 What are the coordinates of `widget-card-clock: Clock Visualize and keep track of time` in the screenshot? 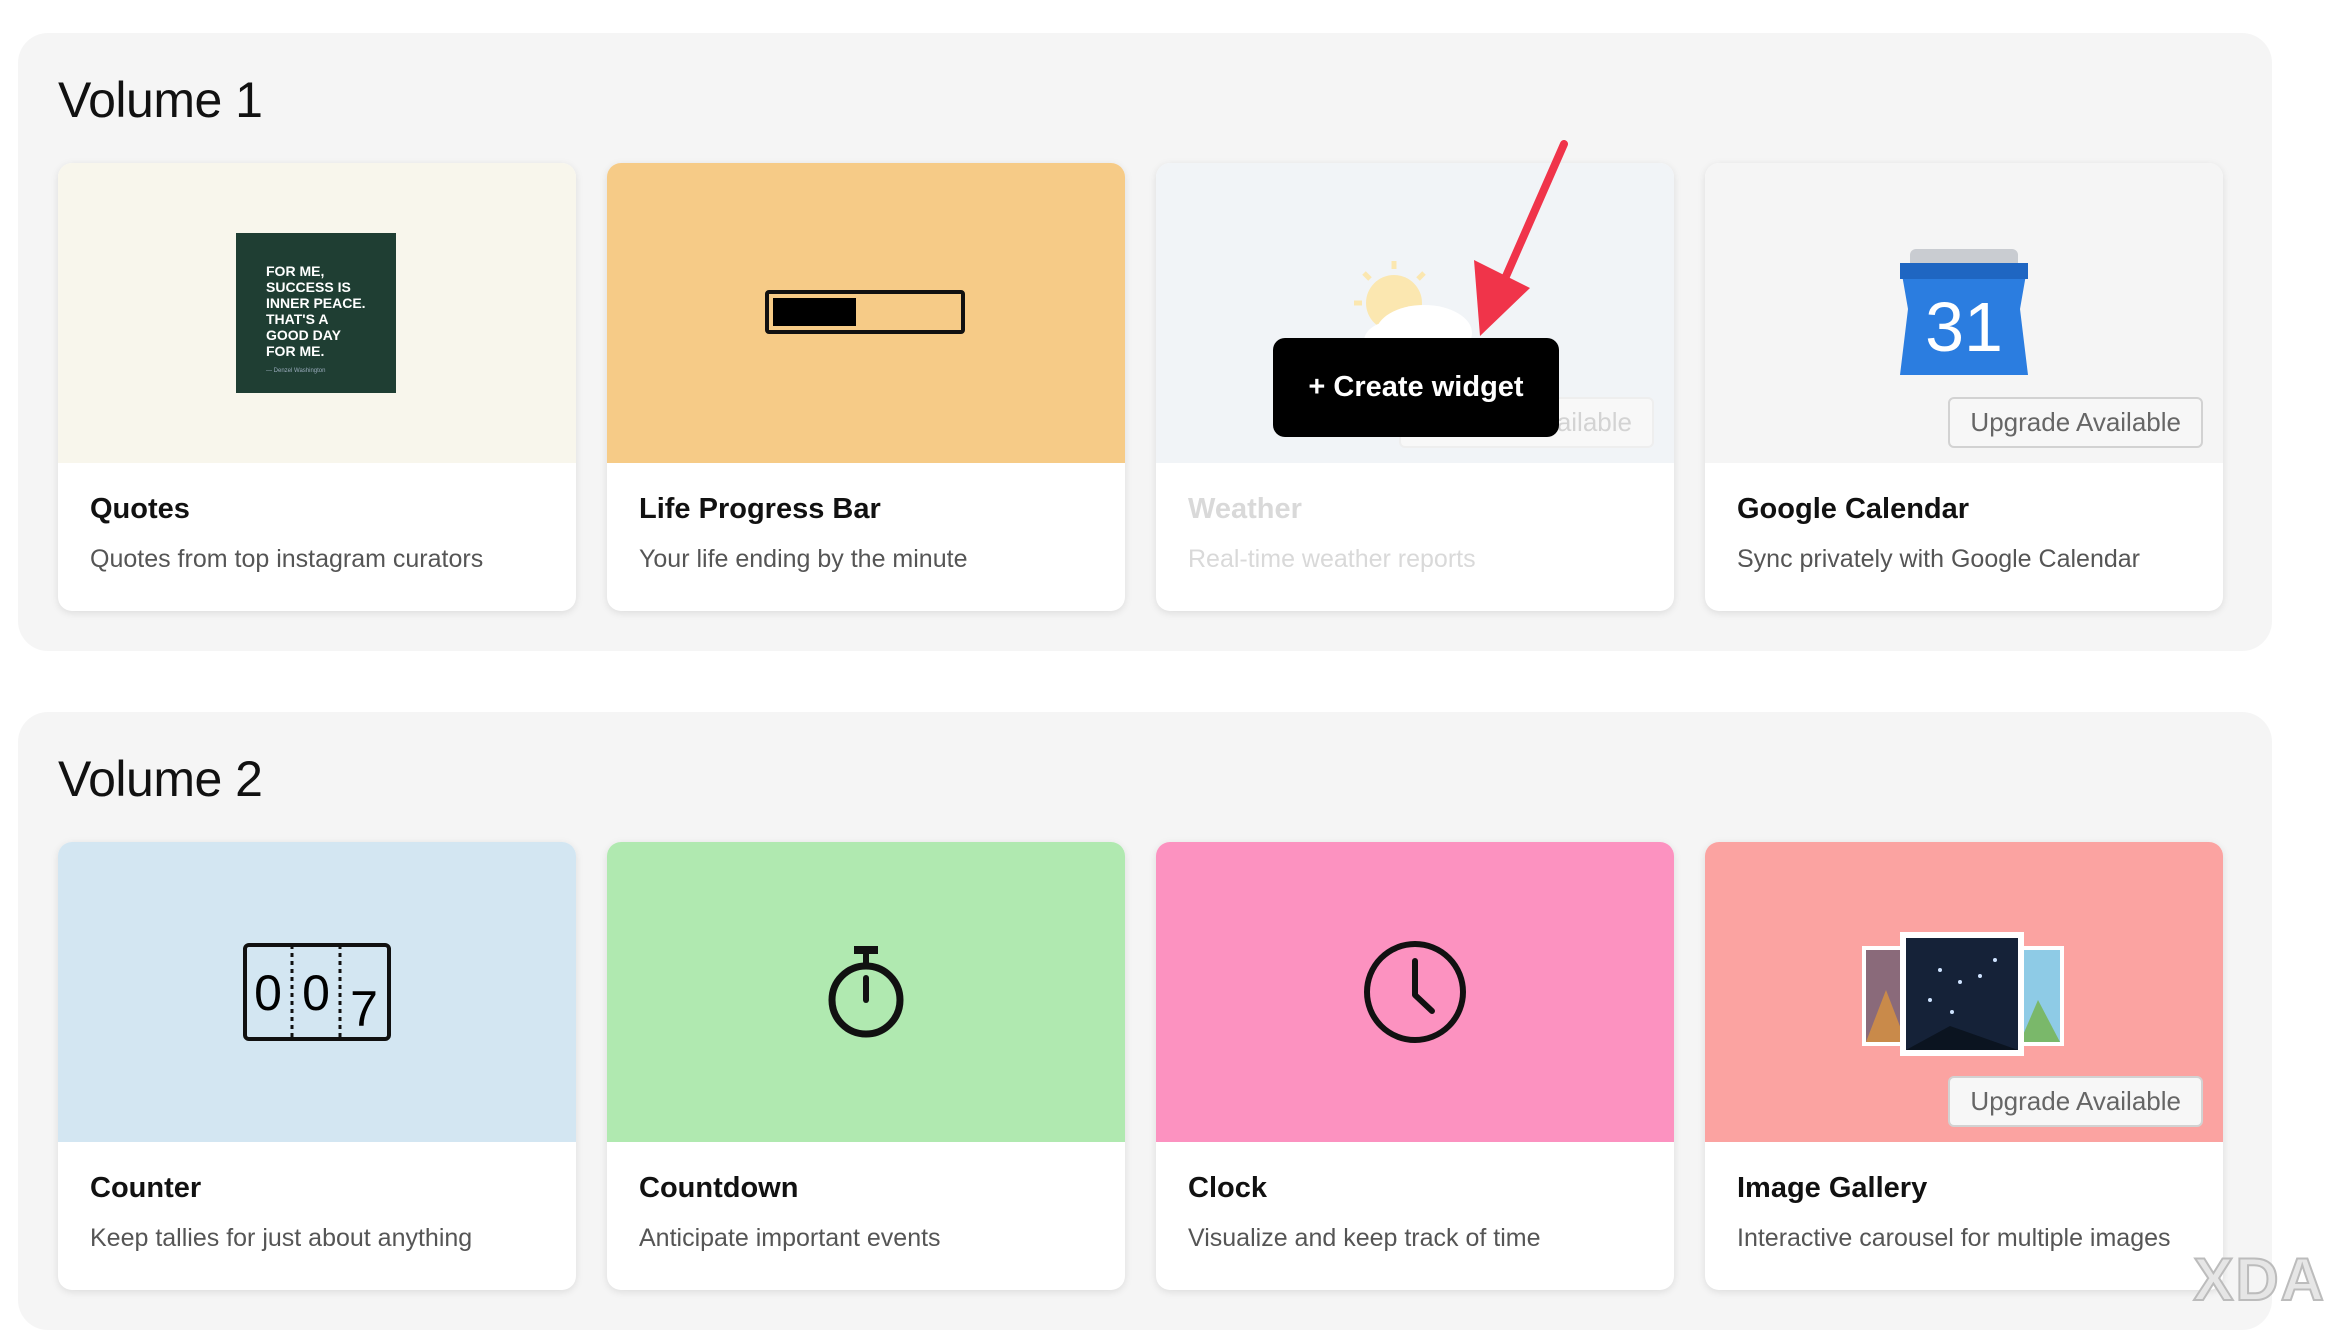 It's located at (1415, 1066).